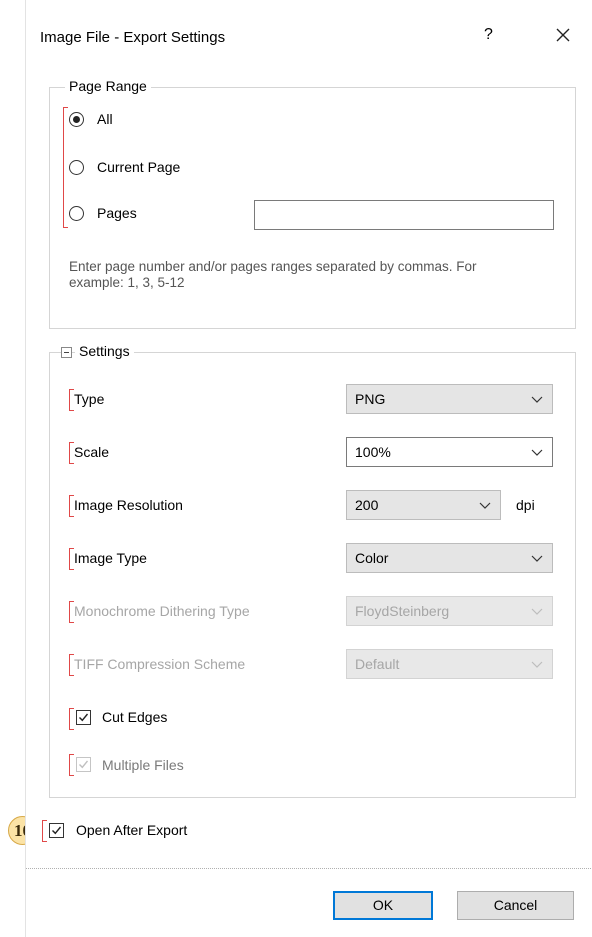  I want to click on dithering-select: FloydSteinberg, so click(449, 611).